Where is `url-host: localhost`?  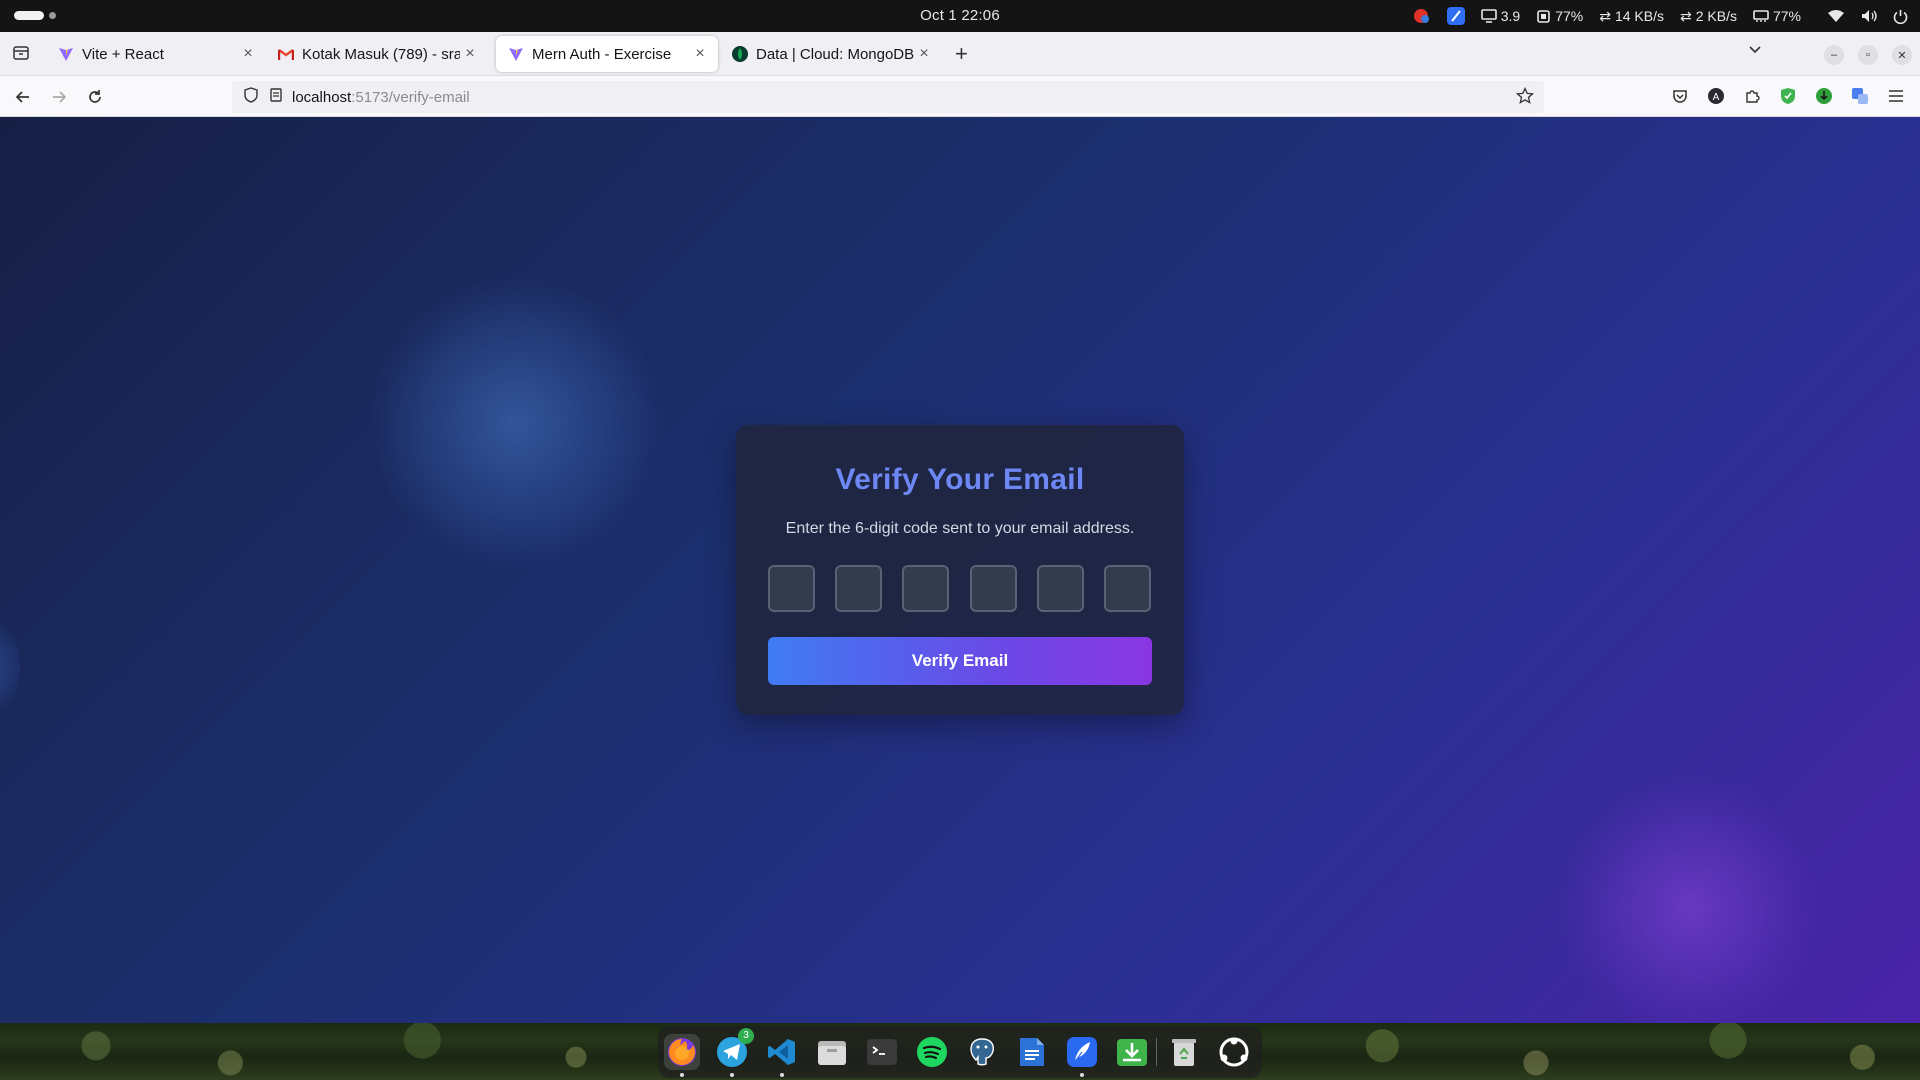
url-host: localhost is located at coordinates (322, 97).